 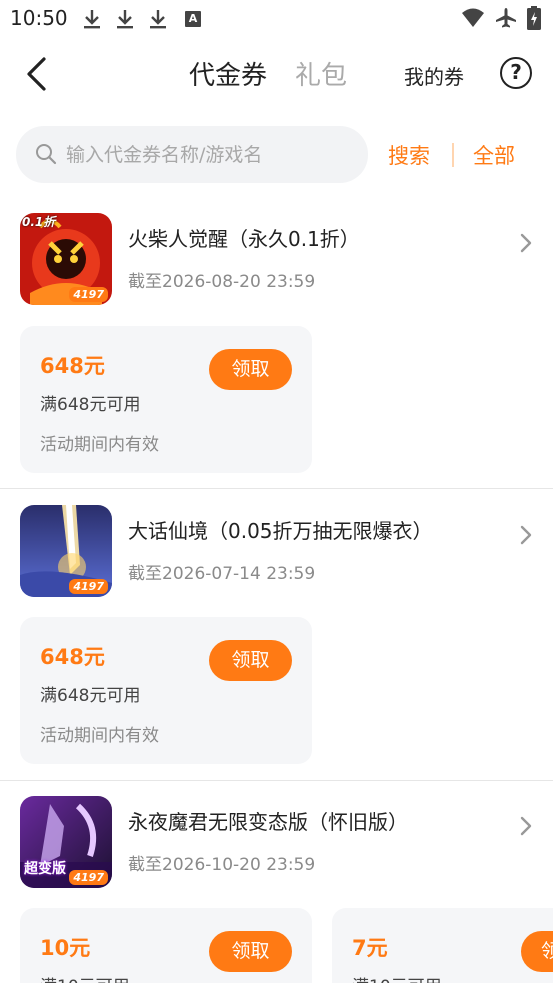 What do you see at coordinates (228, 73) in the screenshot?
I see `tab-vouchers: 代金券` at bounding box center [228, 73].